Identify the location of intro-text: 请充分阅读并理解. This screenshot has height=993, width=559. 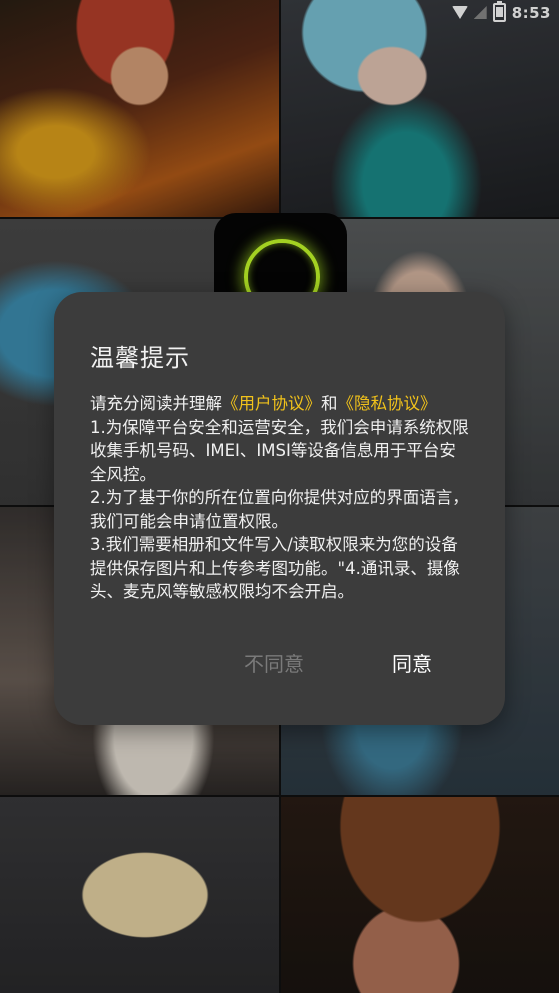
(156, 403).